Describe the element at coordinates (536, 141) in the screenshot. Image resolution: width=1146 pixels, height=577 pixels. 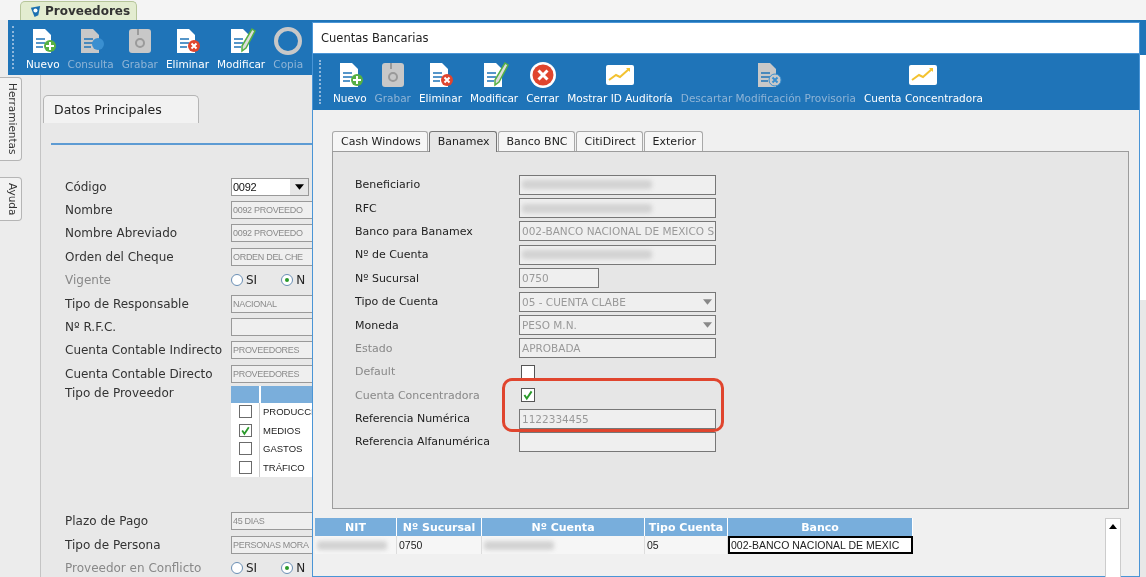
I see `tab: Banco BNC` at that location.